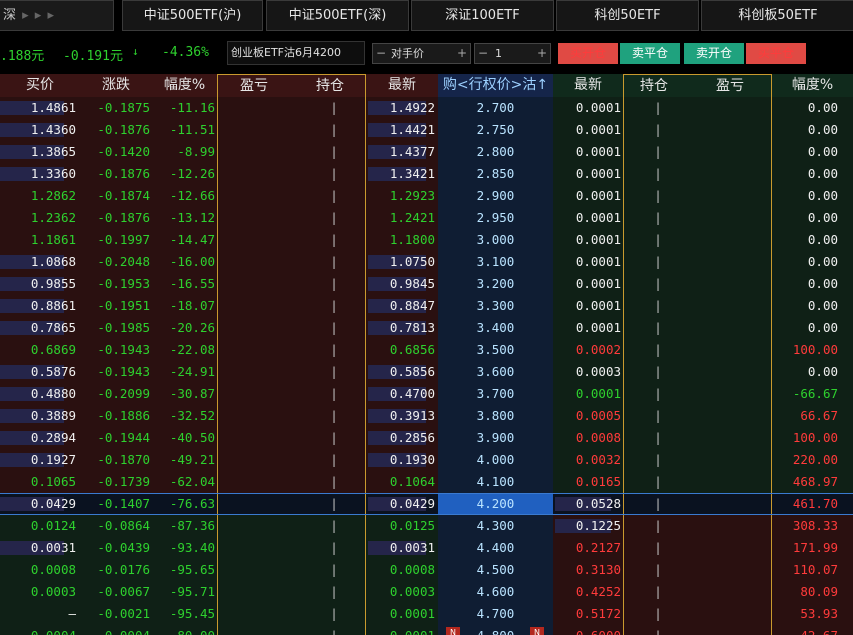 The width and height of the screenshot is (853, 635). I want to click on strike-price: 4.400, so click(495, 548).